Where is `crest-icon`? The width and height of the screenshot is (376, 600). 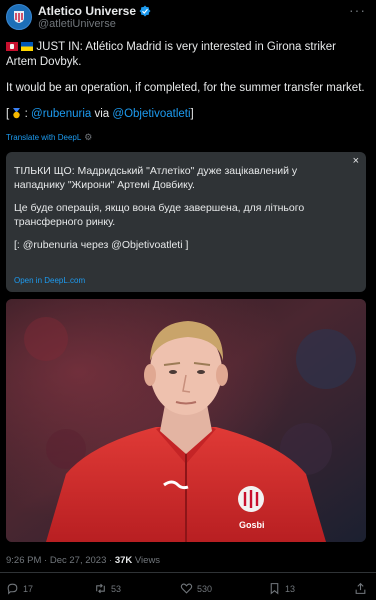 crest-icon is located at coordinates (19, 17).